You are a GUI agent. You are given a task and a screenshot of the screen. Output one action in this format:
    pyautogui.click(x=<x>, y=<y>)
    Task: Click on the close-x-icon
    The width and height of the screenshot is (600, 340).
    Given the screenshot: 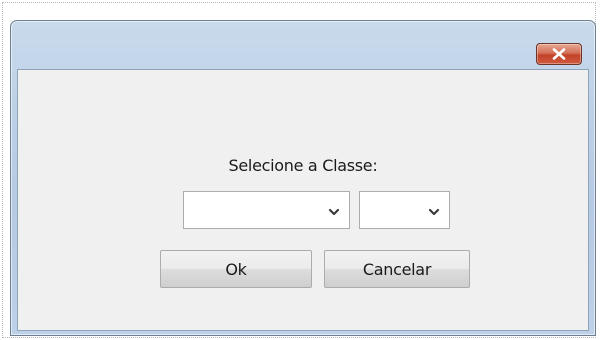 What is the action you would take?
    pyautogui.click(x=559, y=54)
    